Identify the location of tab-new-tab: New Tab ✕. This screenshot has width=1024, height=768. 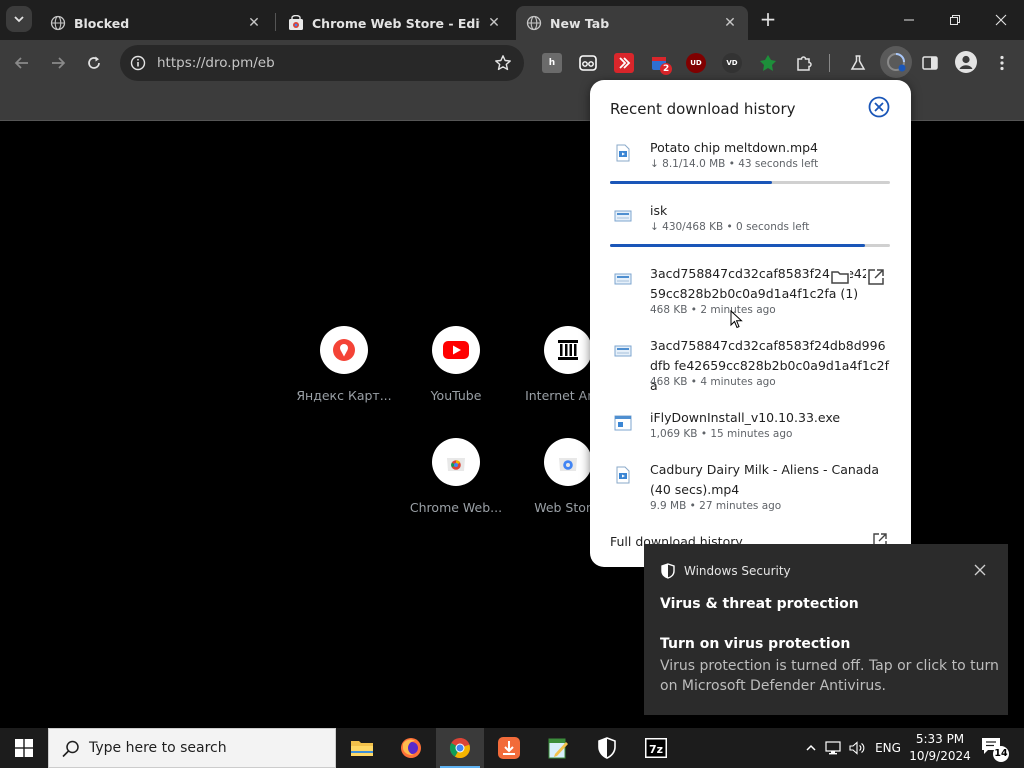
(632, 23).